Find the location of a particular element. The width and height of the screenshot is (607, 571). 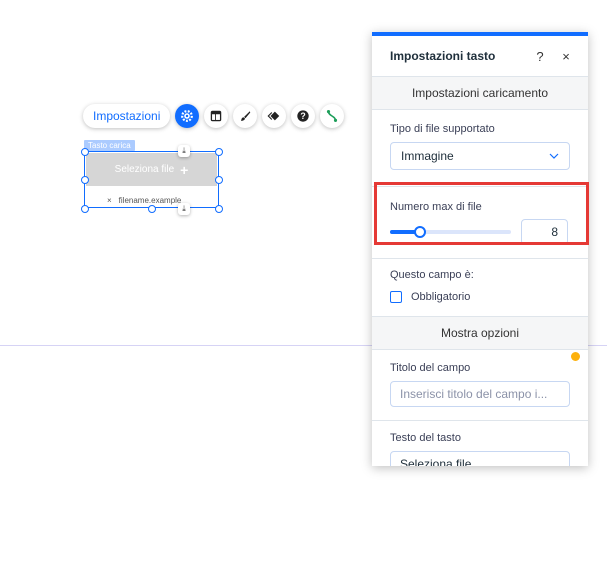

resize-handle-bottom-left is located at coordinates (85, 209).